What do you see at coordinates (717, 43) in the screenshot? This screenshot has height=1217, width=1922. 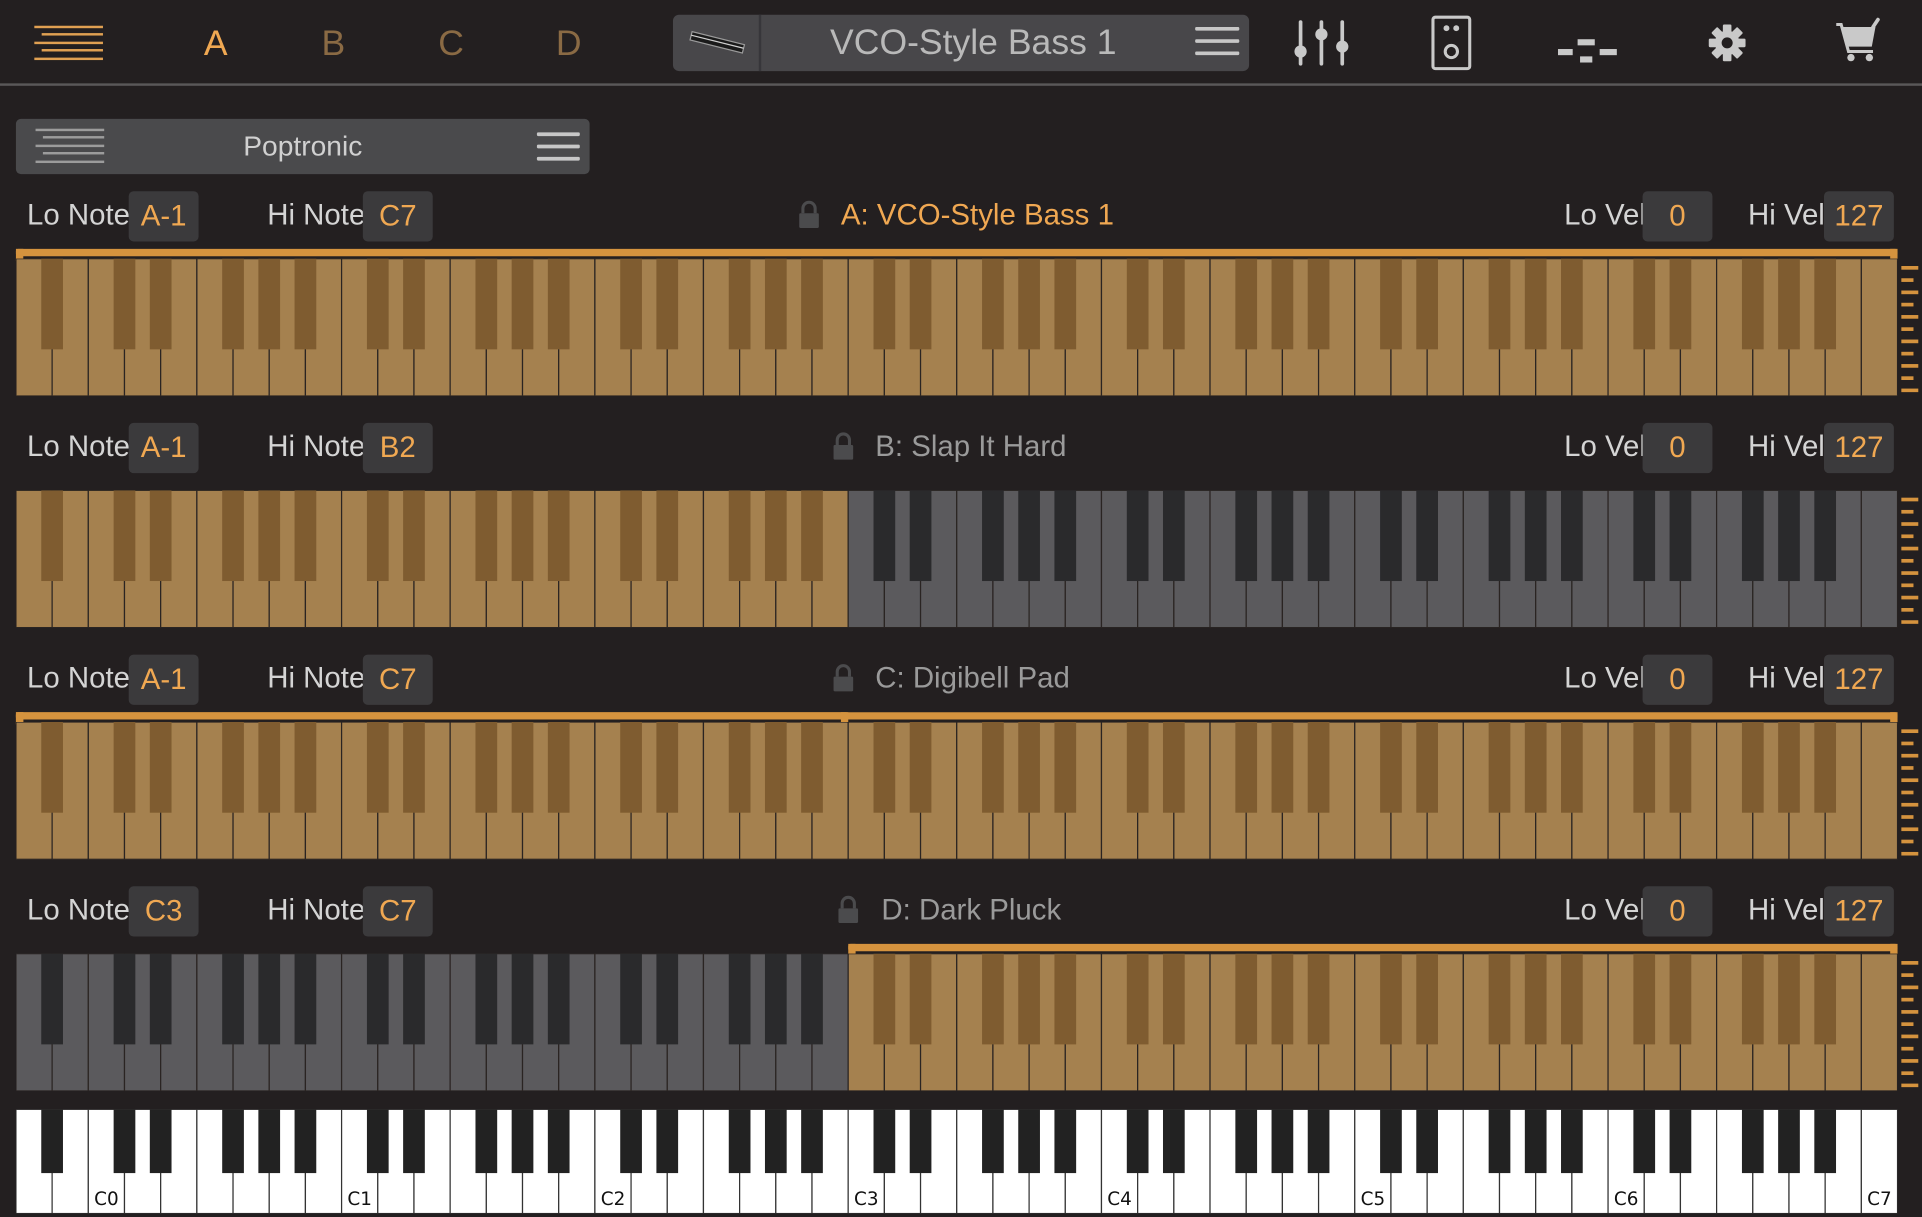 I see `keyboard-view-icon` at bounding box center [717, 43].